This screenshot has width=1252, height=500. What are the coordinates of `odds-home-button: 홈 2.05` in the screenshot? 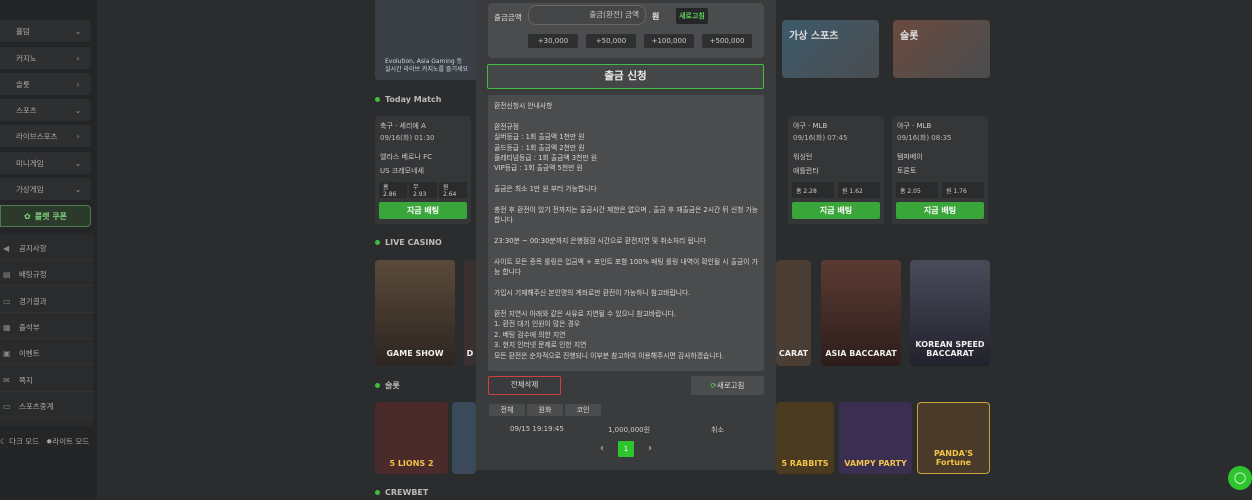 It's located at (917, 190).